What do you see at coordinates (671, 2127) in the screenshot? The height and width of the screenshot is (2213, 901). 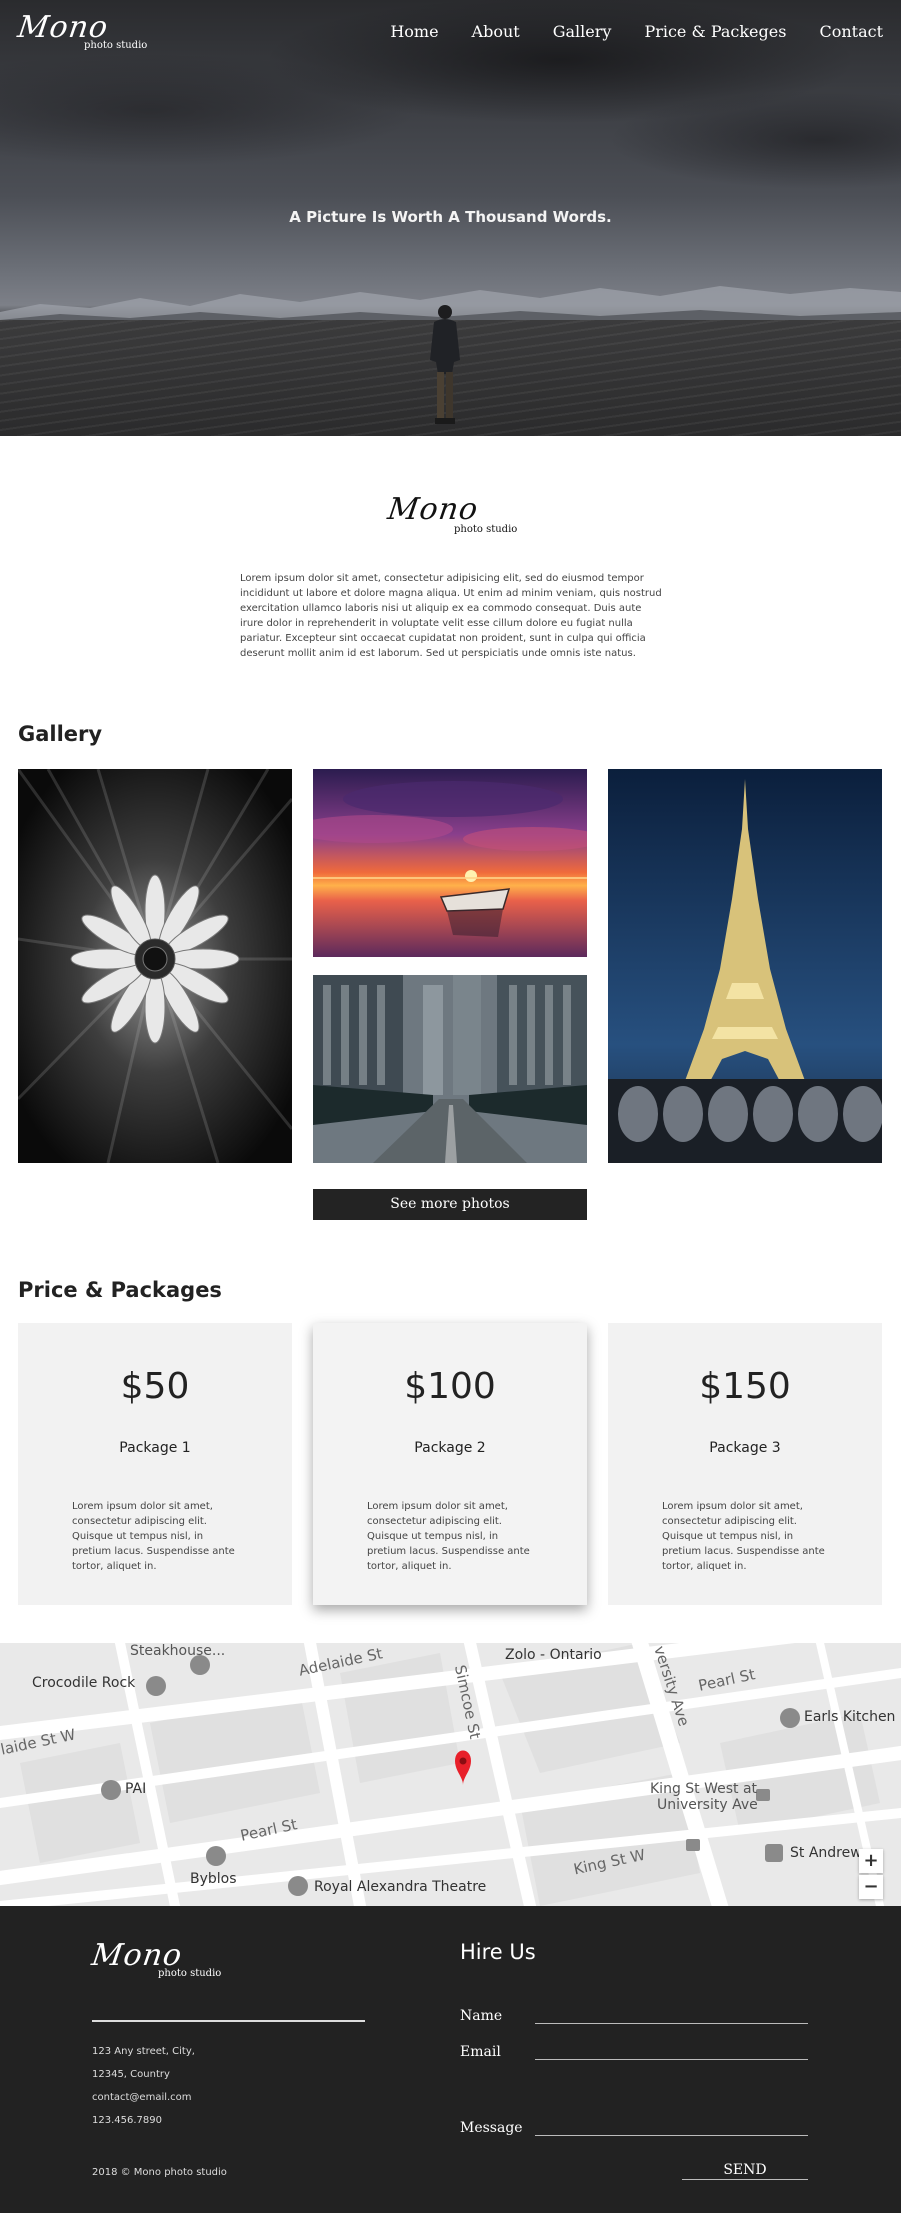 I see `message-field` at bounding box center [671, 2127].